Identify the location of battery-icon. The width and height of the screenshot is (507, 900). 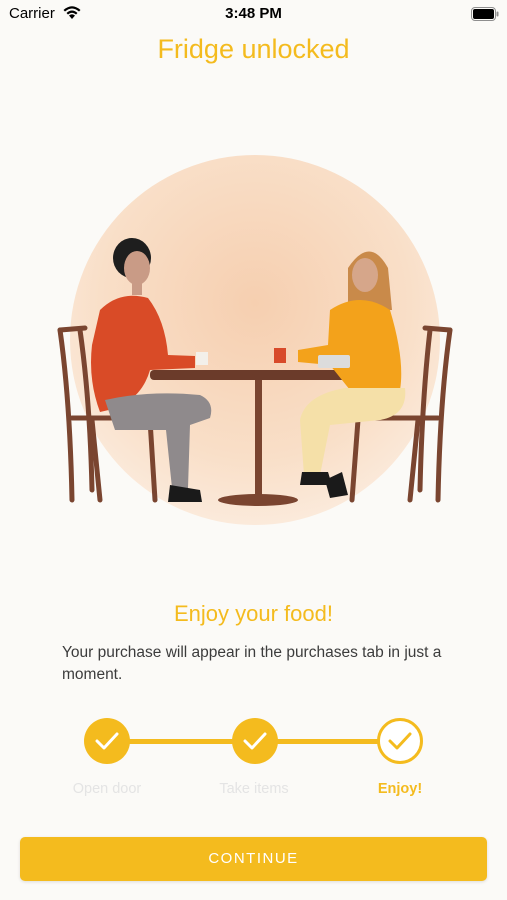
(485, 14).